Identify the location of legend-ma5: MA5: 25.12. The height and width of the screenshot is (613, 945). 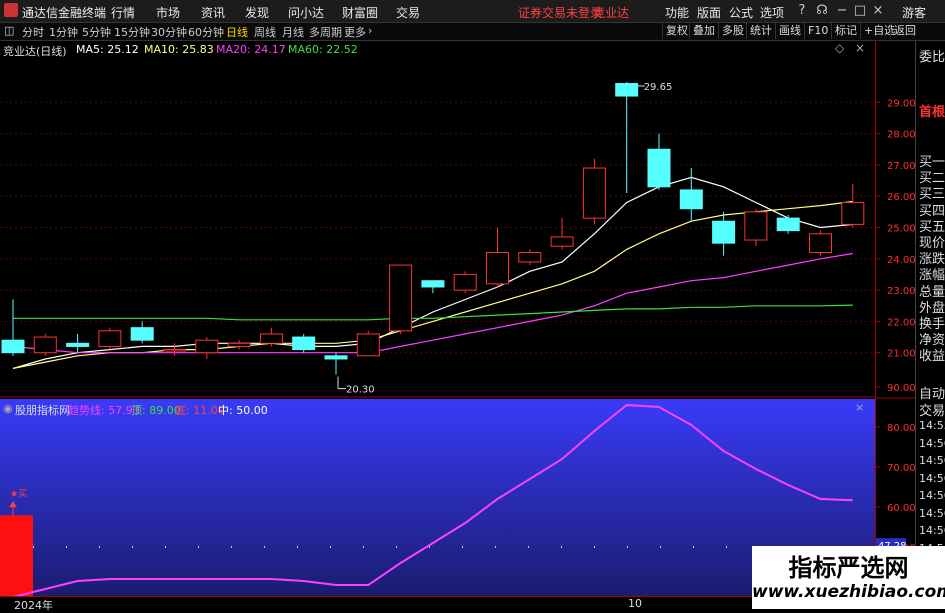
(107, 49).